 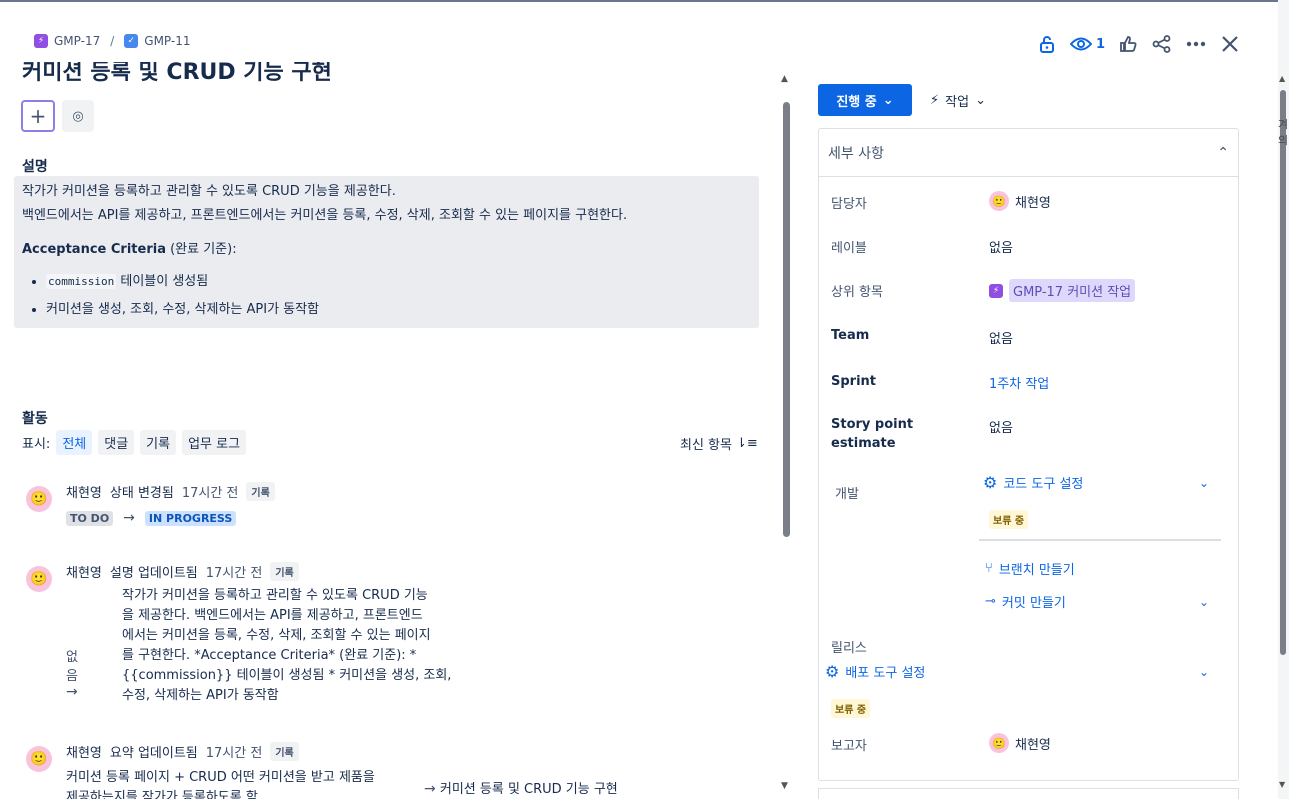 I want to click on reporter-label: 보고자, so click(x=849, y=746).